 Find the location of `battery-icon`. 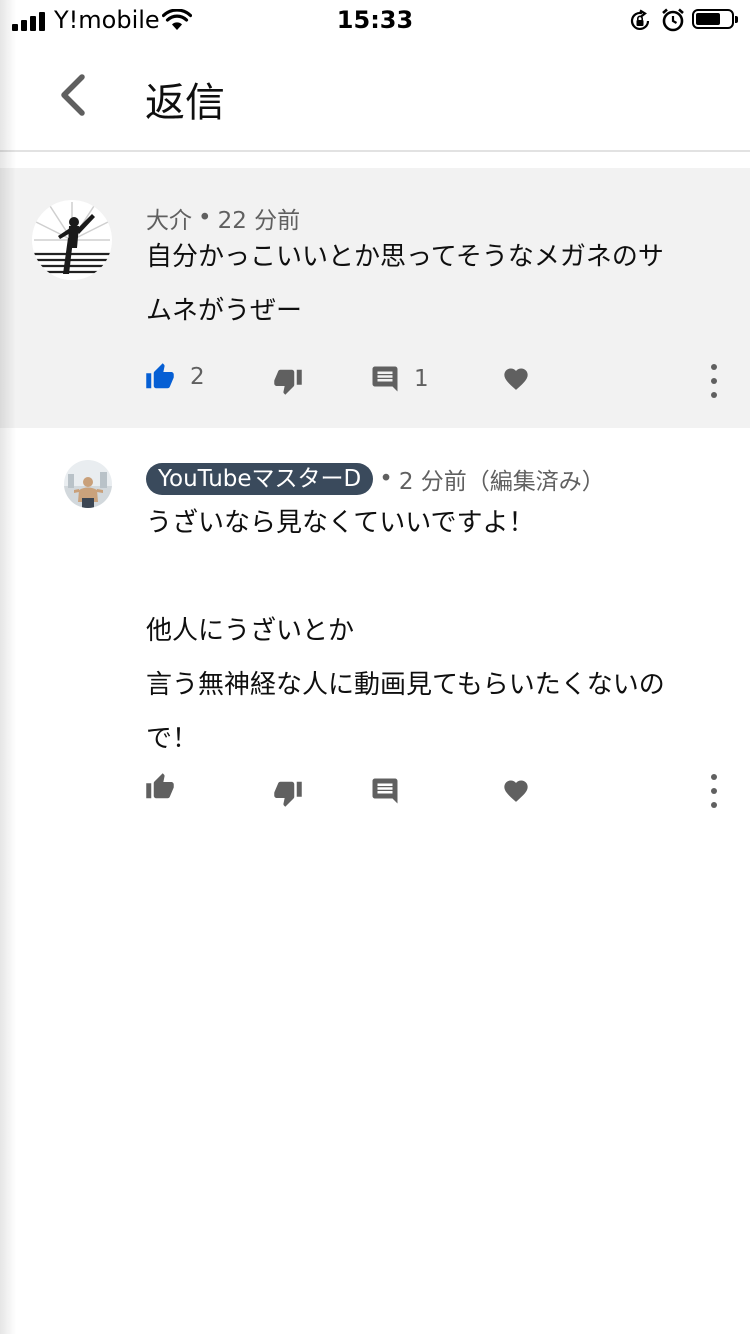

battery-icon is located at coordinates (715, 19).